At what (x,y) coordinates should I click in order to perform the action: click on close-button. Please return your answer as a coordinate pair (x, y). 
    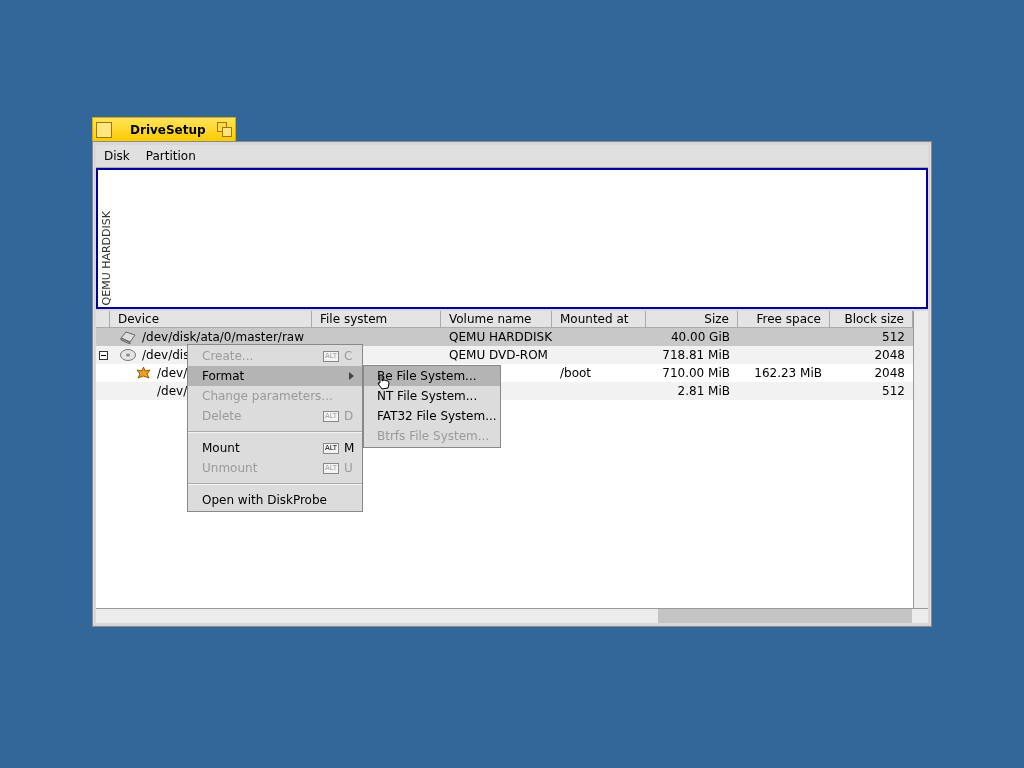
    Looking at the image, I should click on (104, 129).